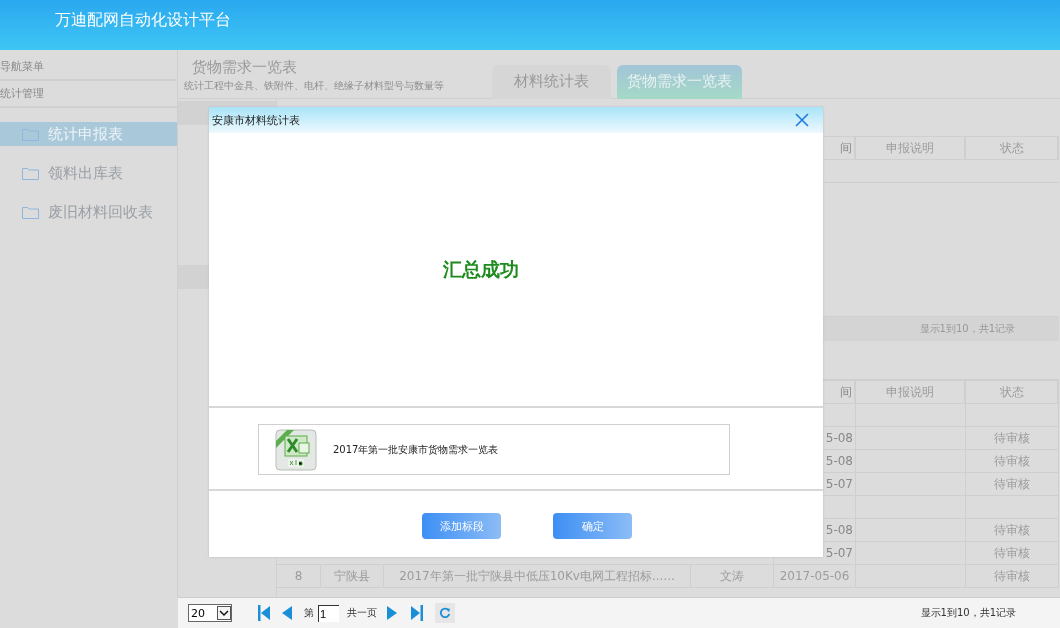 This screenshot has height=628, width=1060. Describe the element at coordinates (968, 613) in the screenshot. I see `record-summary: 显示1到10，共1记录` at that location.